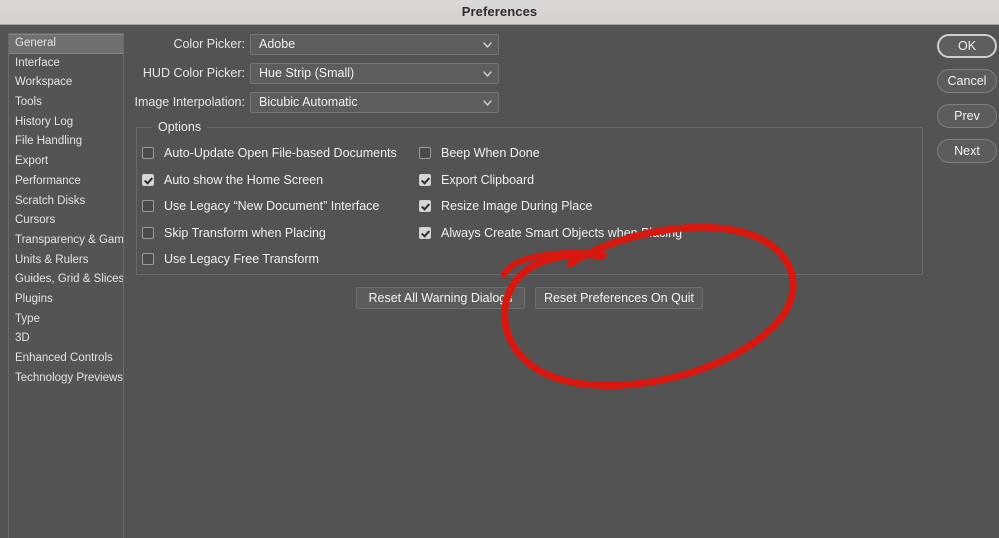 This screenshot has width=999, height=538. Describe the element at coordinates (66, 162) in the screenshot. I see `sidebar-item-export: Export` at that location.